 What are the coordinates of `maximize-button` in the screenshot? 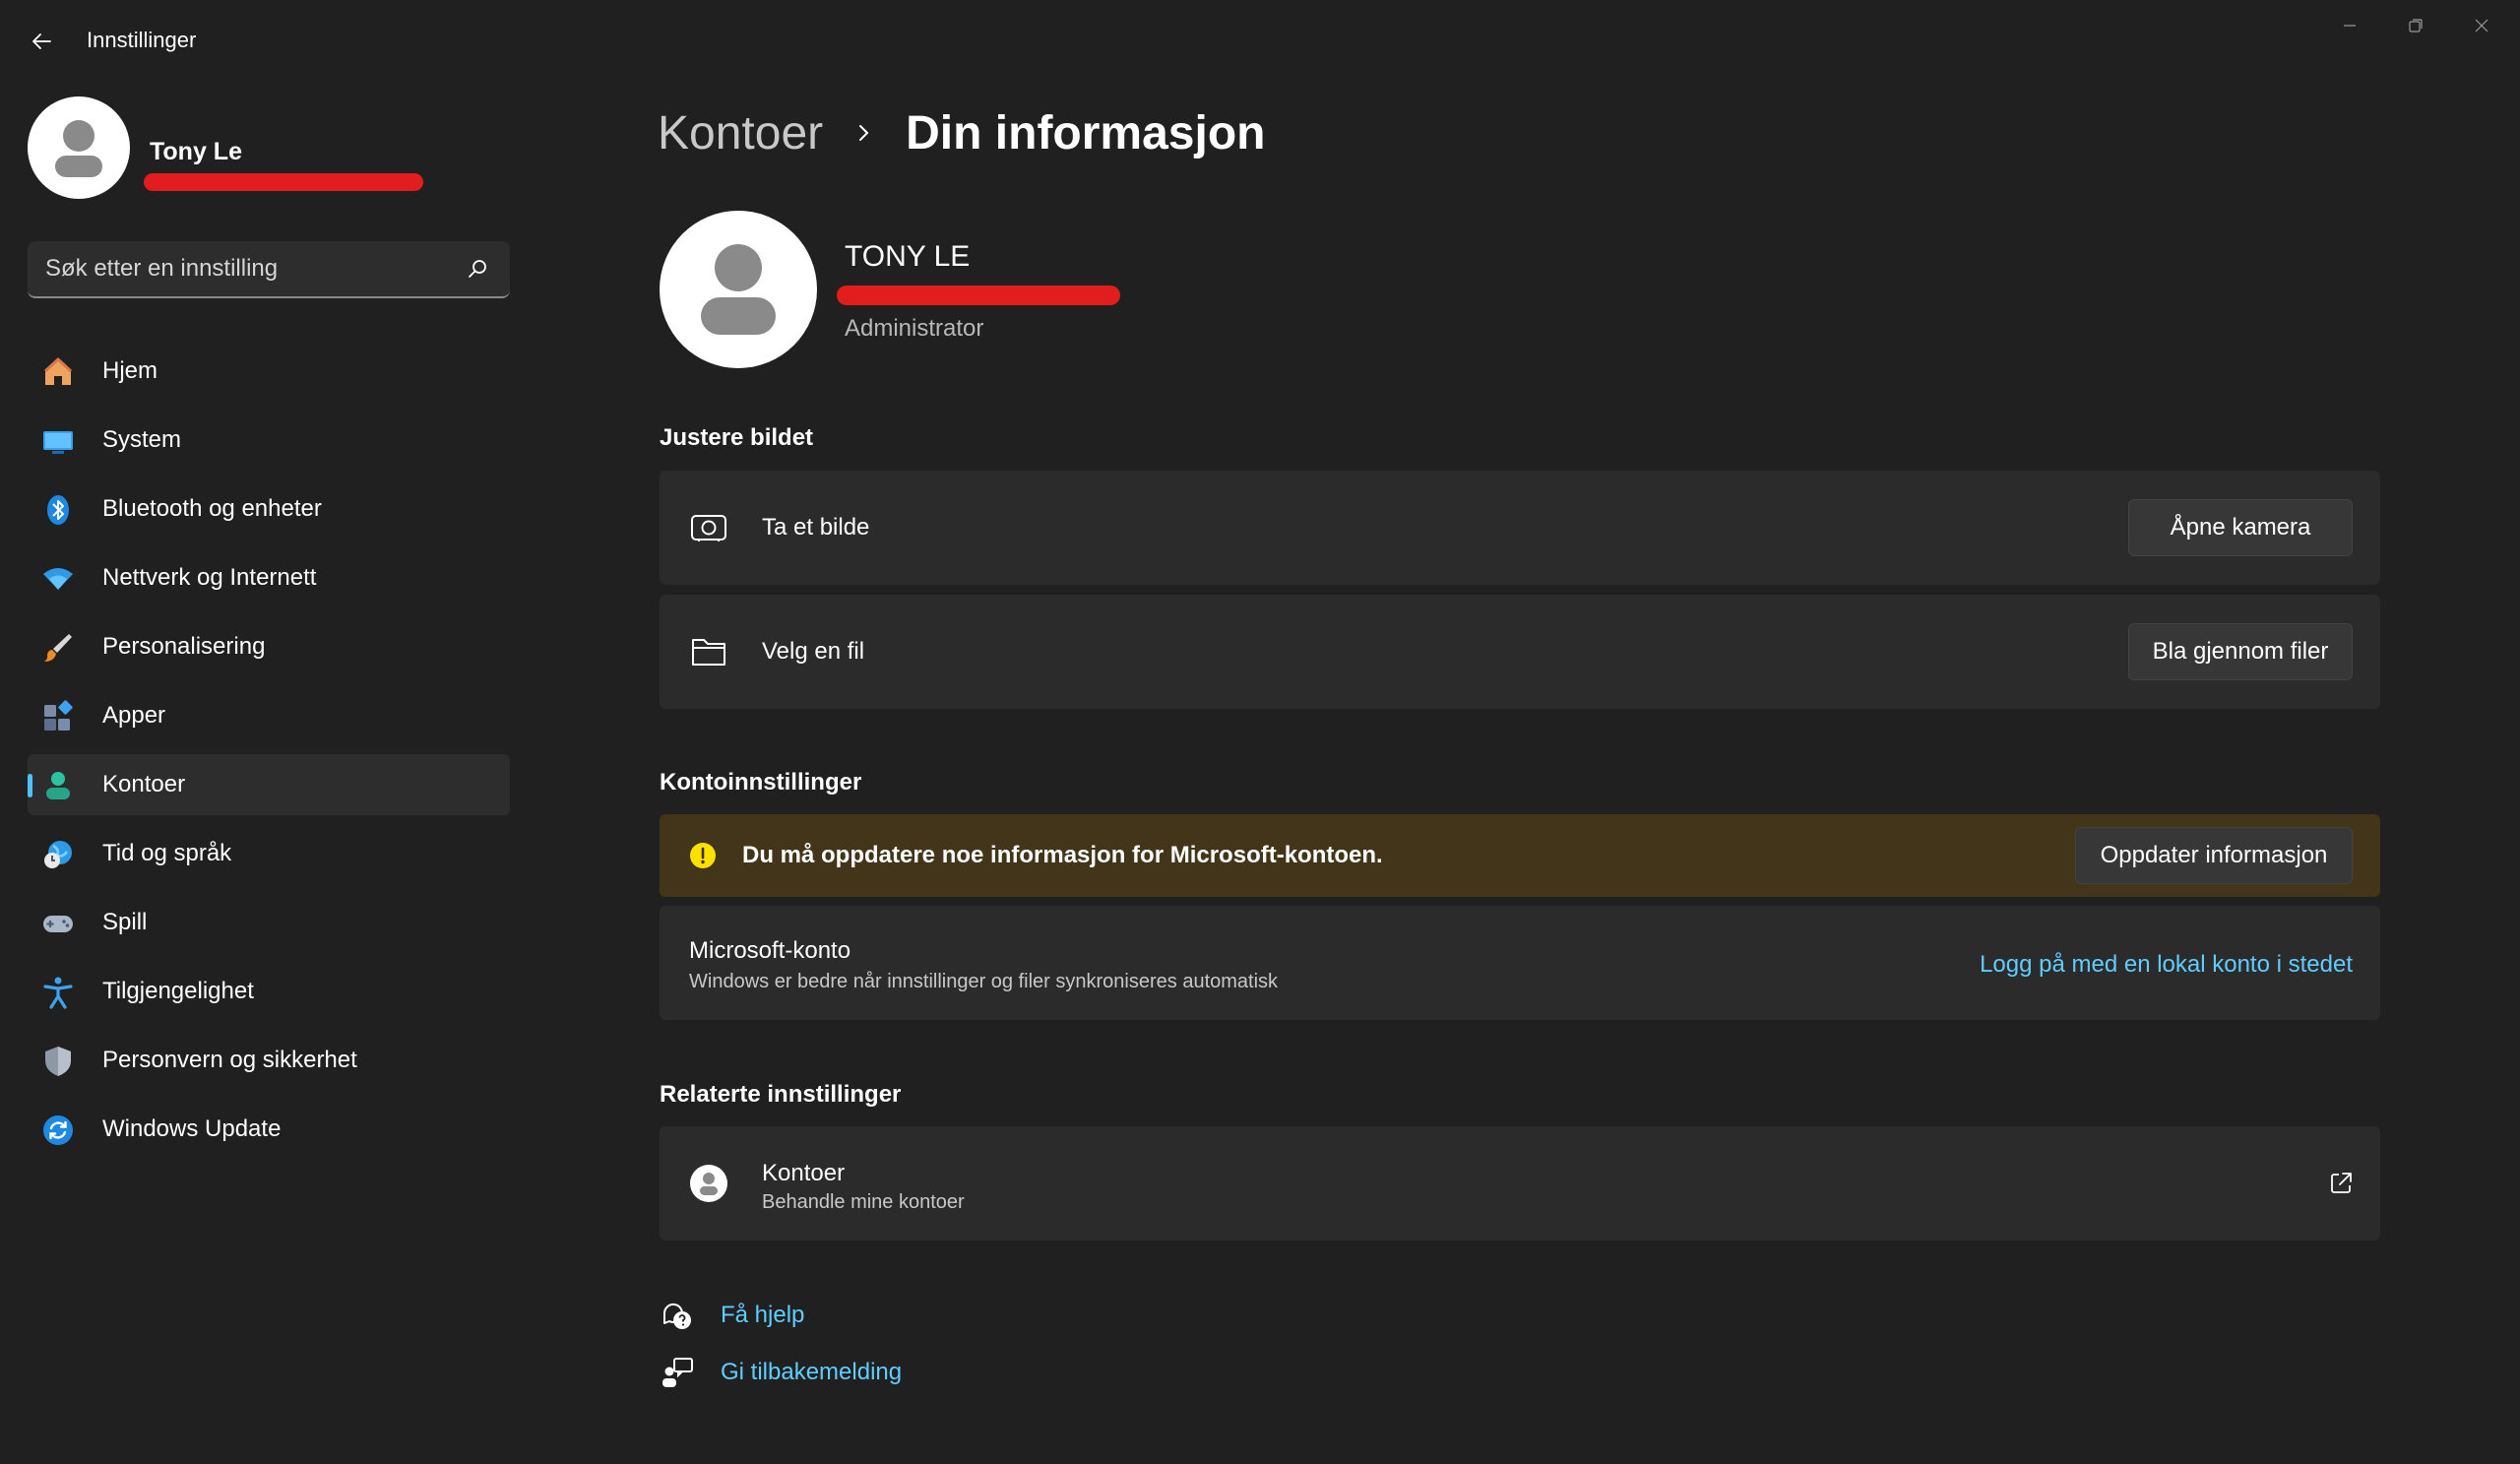 It's located at (2415, 26).